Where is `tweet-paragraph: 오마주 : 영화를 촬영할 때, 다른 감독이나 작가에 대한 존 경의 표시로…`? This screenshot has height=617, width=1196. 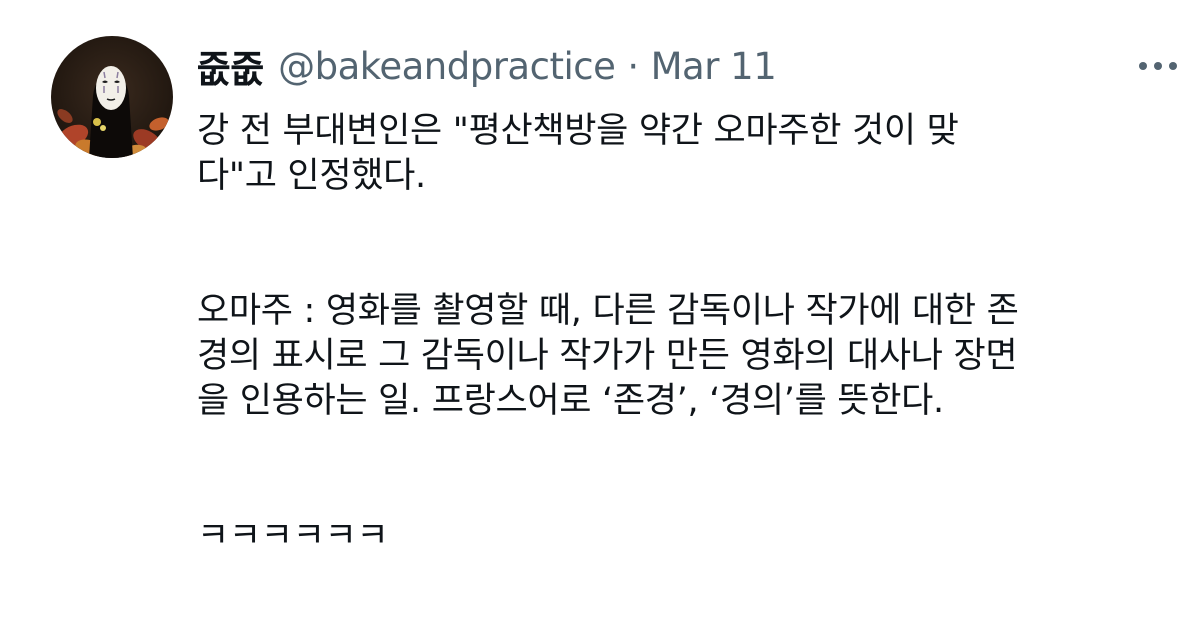 tweet-paragraph: 오마주 : 영화를 촬영할 때, 다른 감독이나 작가에 대한 존 경의 표시로… is located at coordinates (608, 356).